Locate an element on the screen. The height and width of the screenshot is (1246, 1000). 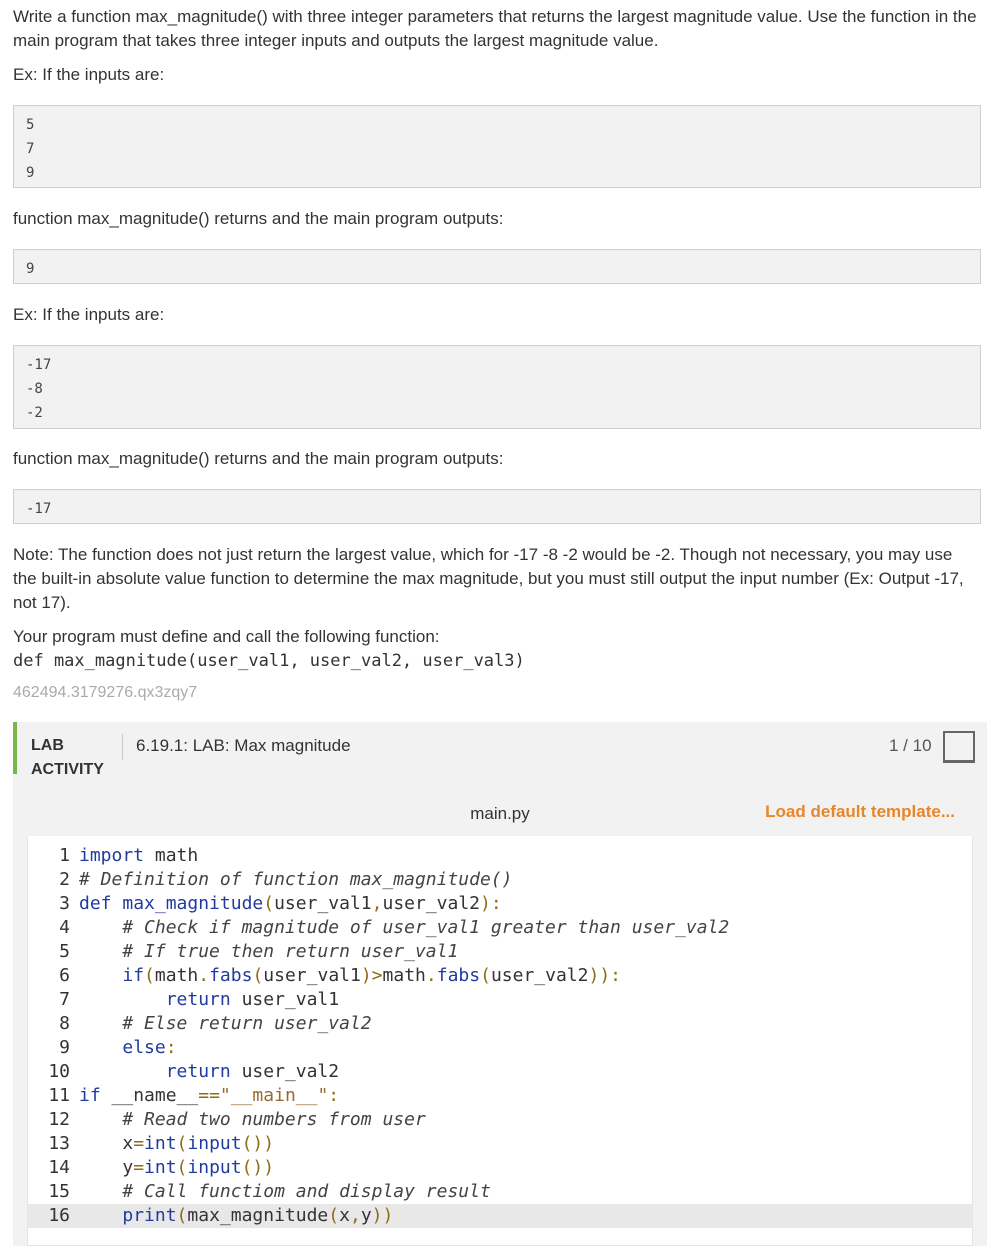
code-text: import math is located at coordinates (138, 856).